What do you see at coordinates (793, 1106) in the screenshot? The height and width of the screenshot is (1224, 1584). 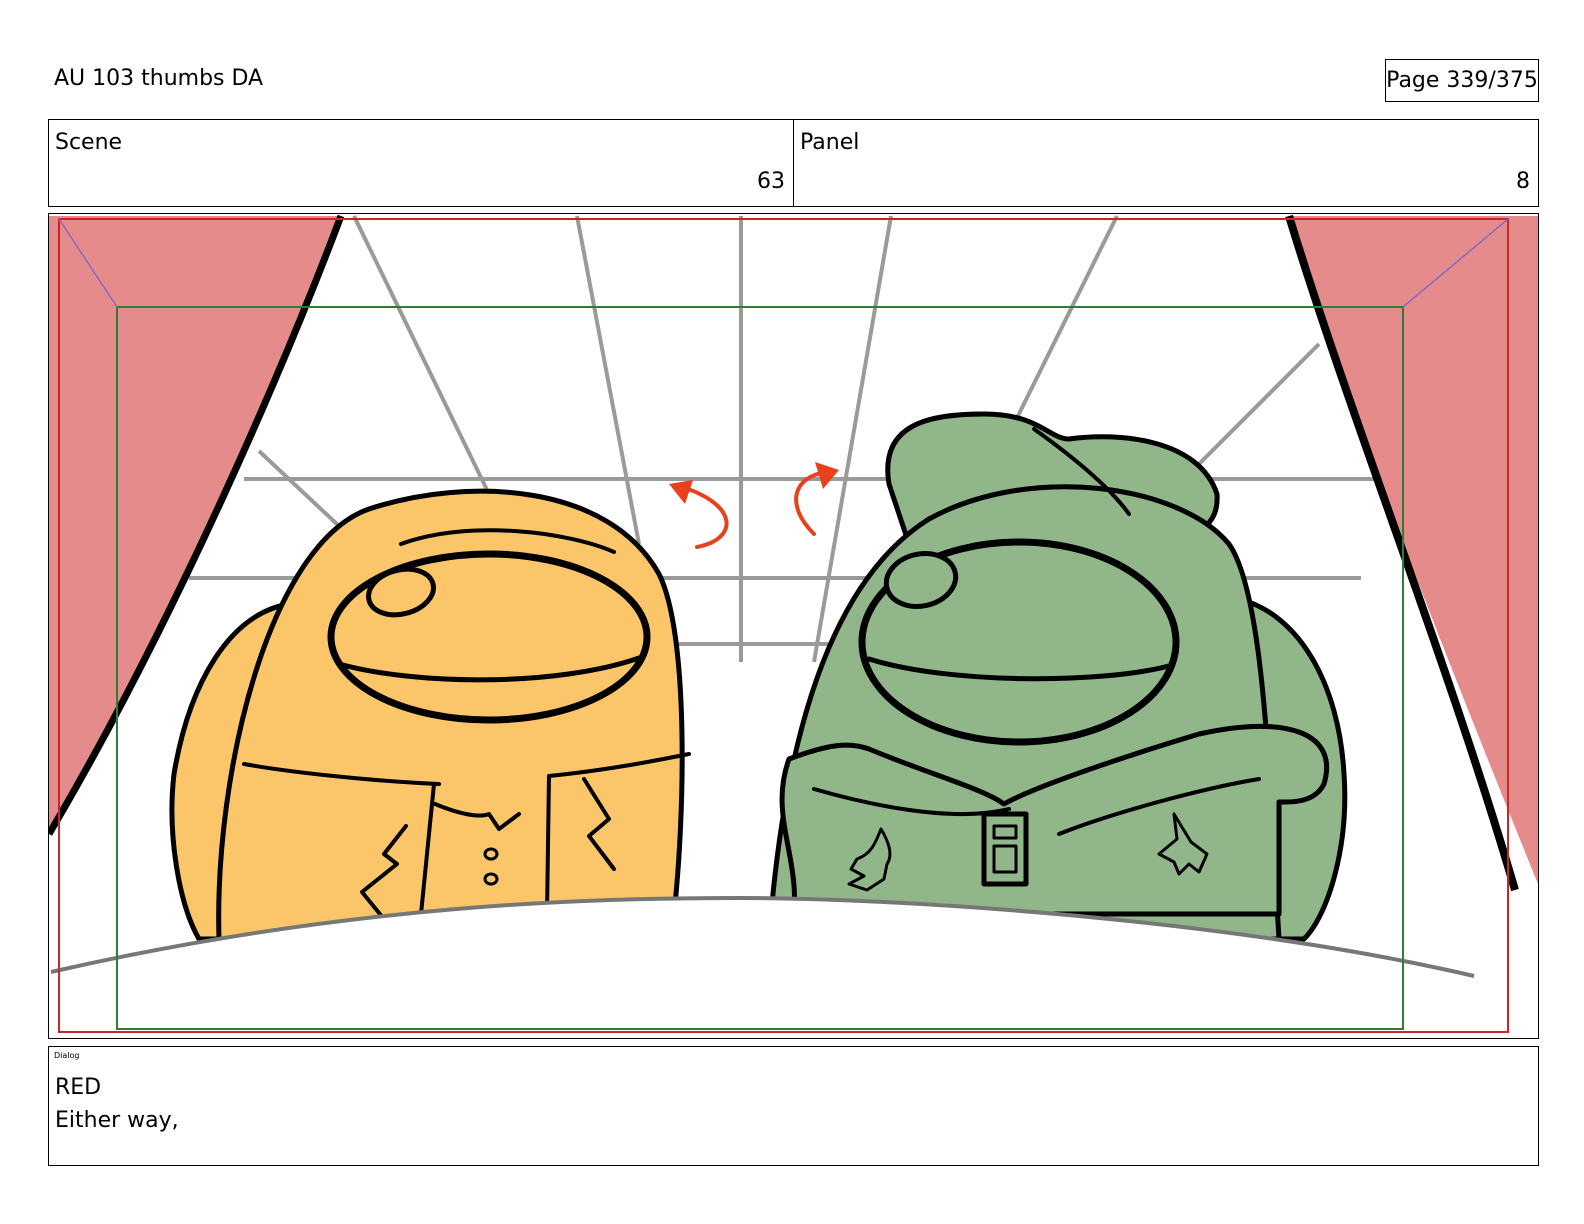 I see `dialog-box: Dialog RED Either way,` at bounding box center [793, 1106].